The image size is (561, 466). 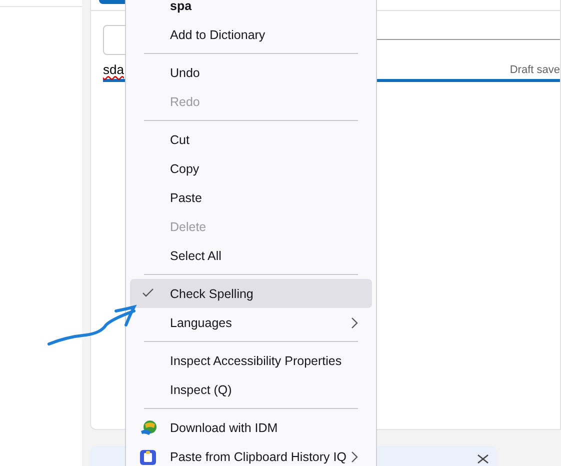 What do you see at coordinates (149, 428) in the screenshot?
I see `globe-icon` at bounding box center [149, 428].